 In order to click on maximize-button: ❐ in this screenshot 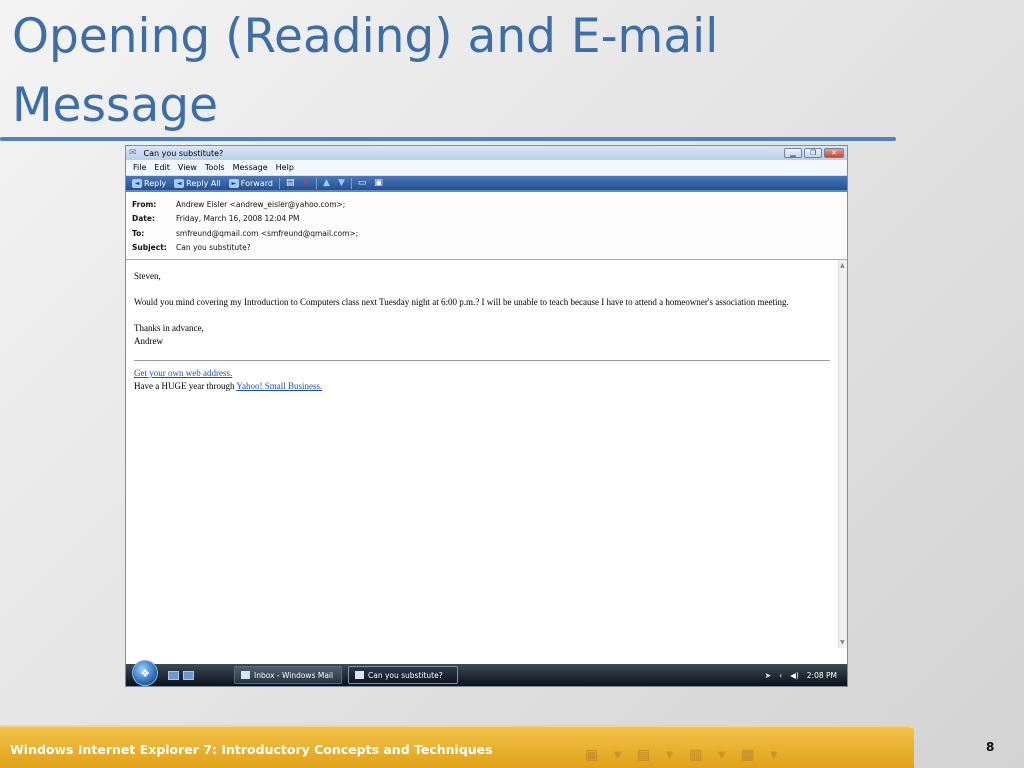, I will do `click(813, 153)`.